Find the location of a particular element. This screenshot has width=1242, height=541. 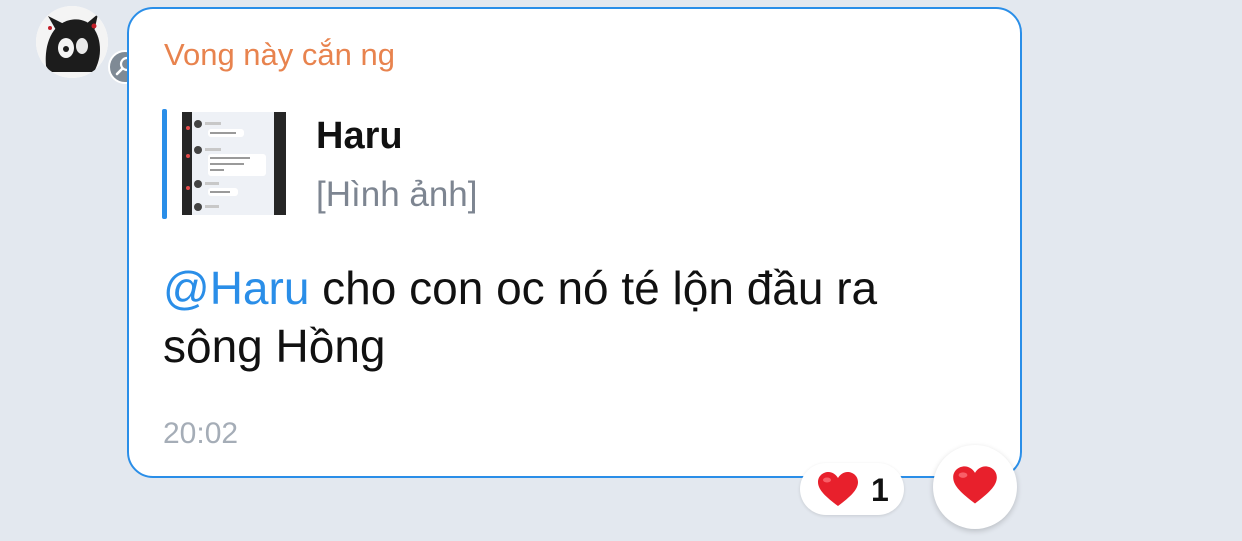

react-button is located at coordinates (975, 487).